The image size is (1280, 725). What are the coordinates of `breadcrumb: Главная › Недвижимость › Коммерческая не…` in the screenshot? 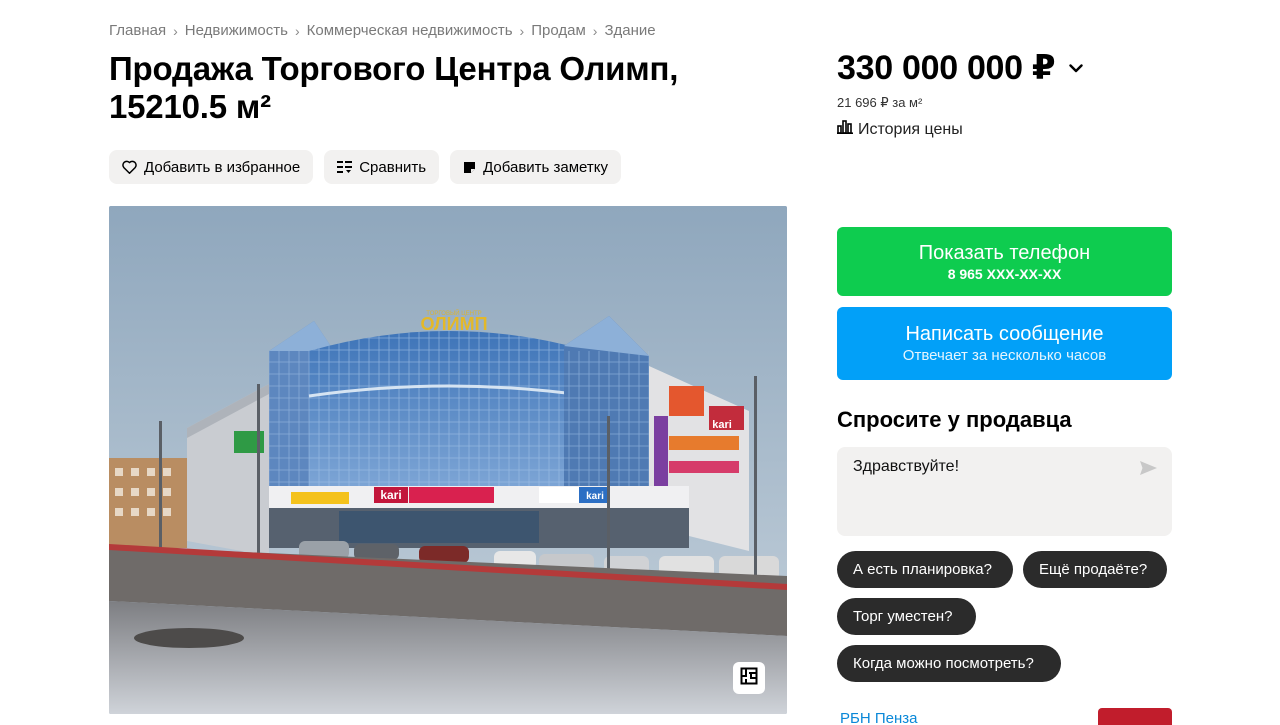 It's located at (382, 30).